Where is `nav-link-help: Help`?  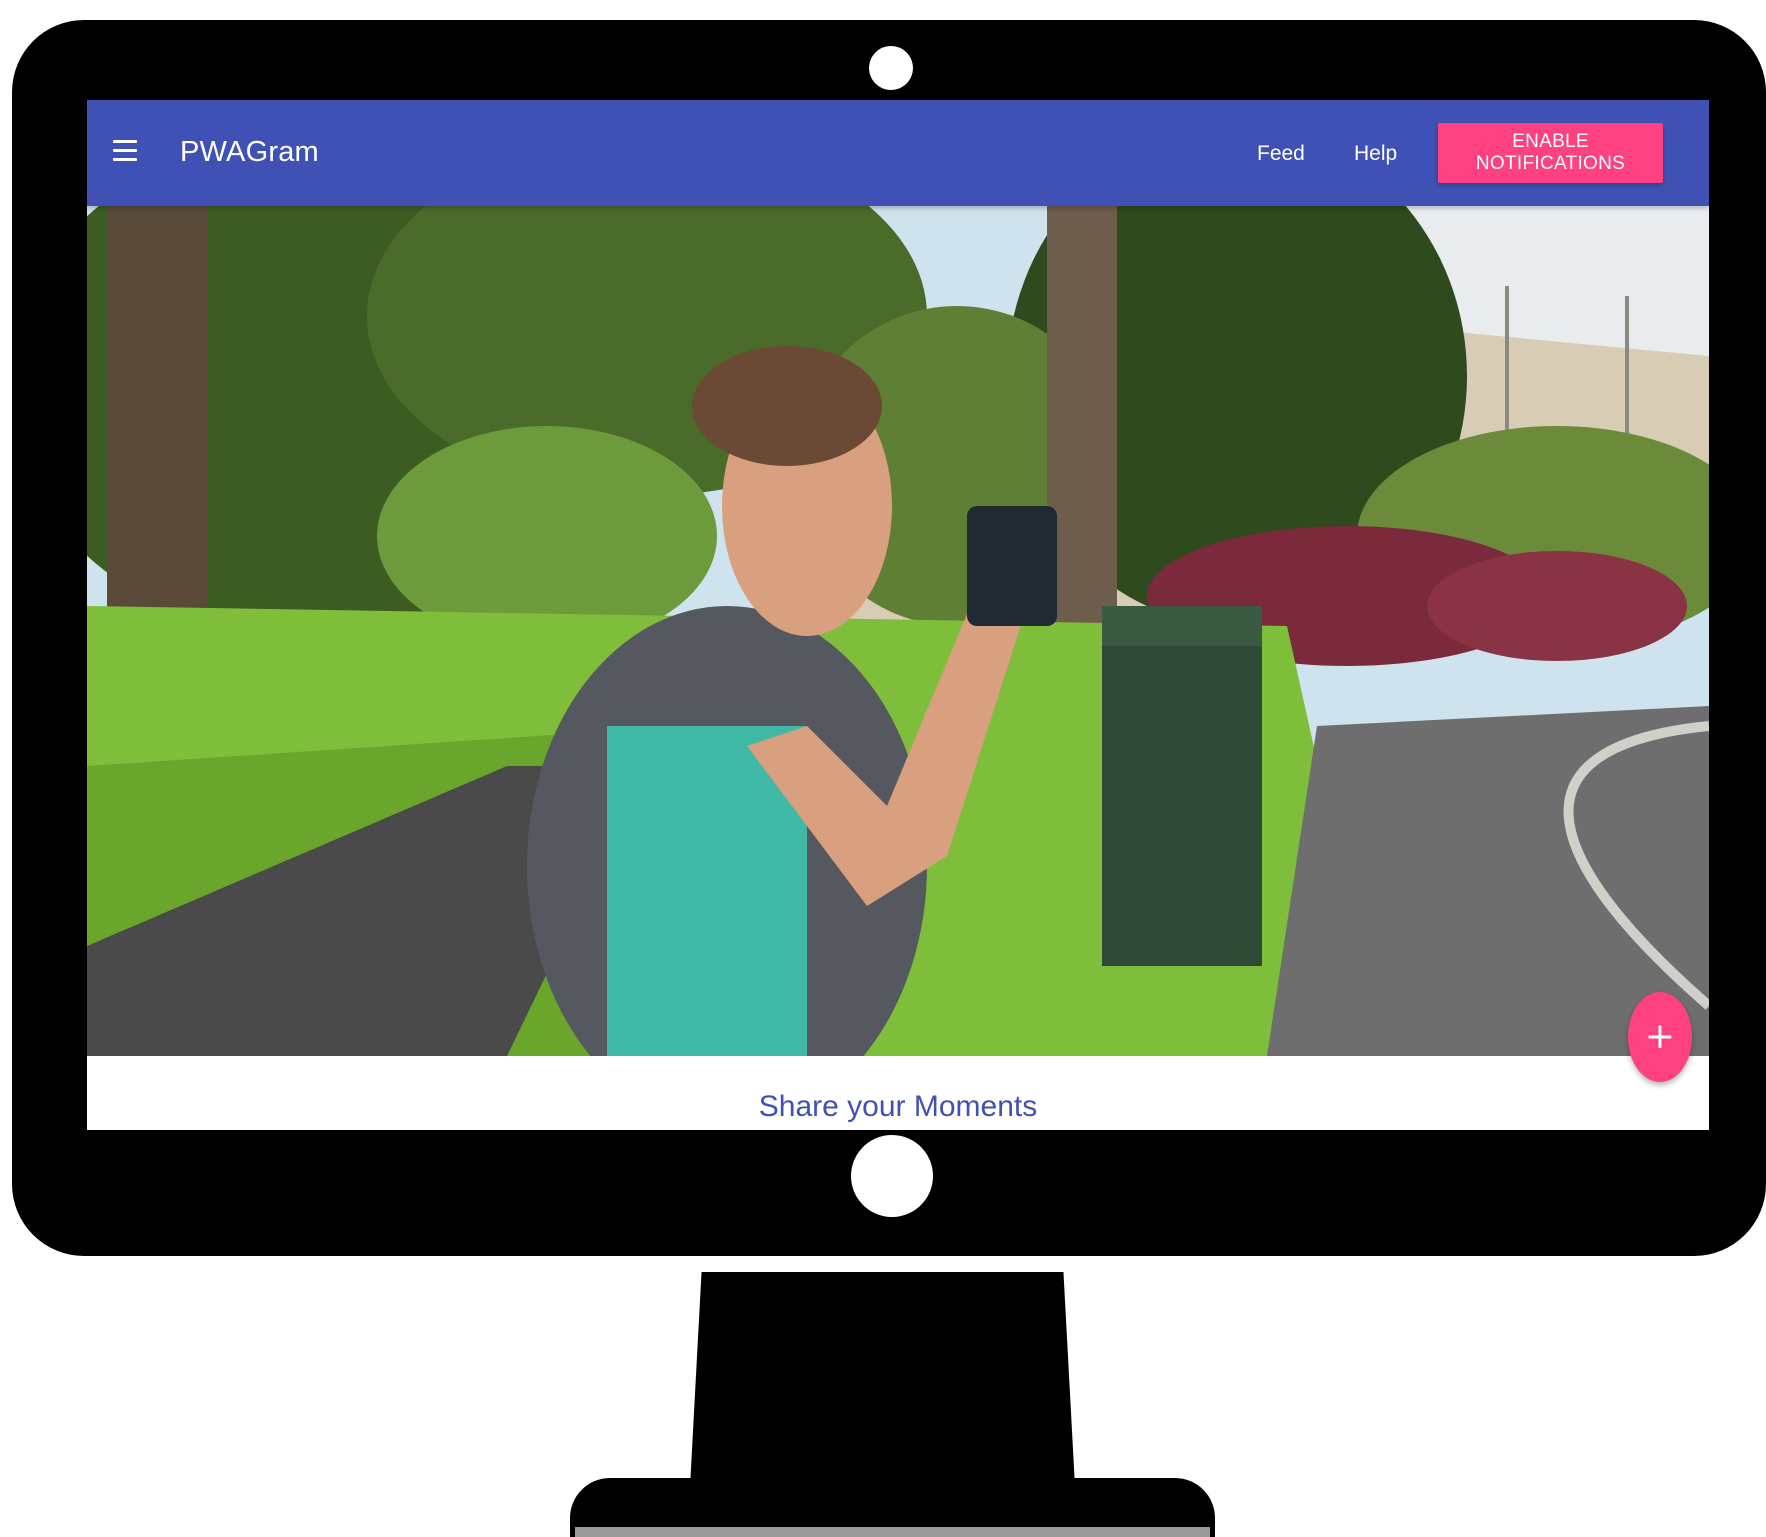 nav-link-help: Help is located at coordinates (1375, 154).